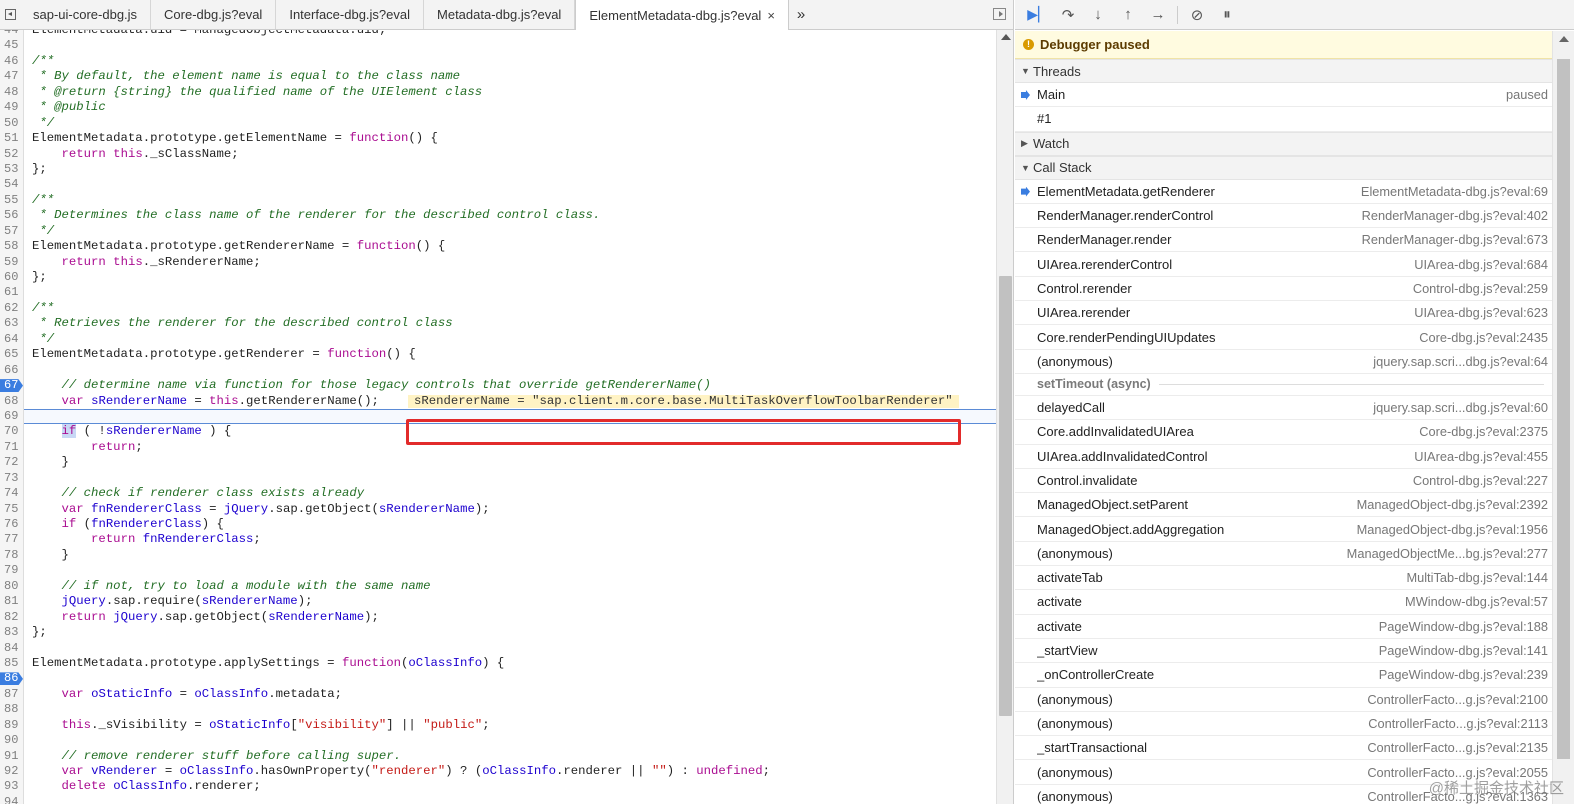 This screenshot has width=1574, height=804. What do you see at coordinates (12, 509) in the screenshot?
I see `line-number: 75` at bounding box center [12, 509].